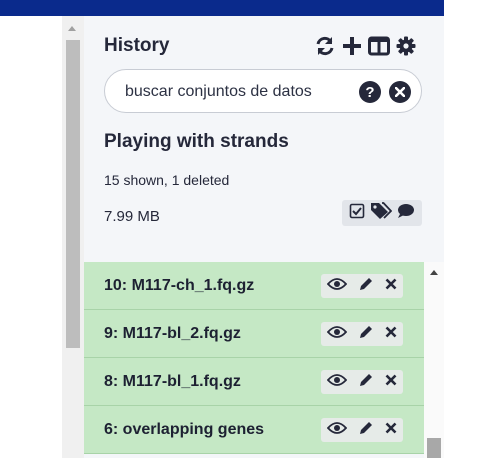 The image size is (494, 458). I want to click on dataset-title: 10: M117-ch_1.fq.gz, so click(179, 286).